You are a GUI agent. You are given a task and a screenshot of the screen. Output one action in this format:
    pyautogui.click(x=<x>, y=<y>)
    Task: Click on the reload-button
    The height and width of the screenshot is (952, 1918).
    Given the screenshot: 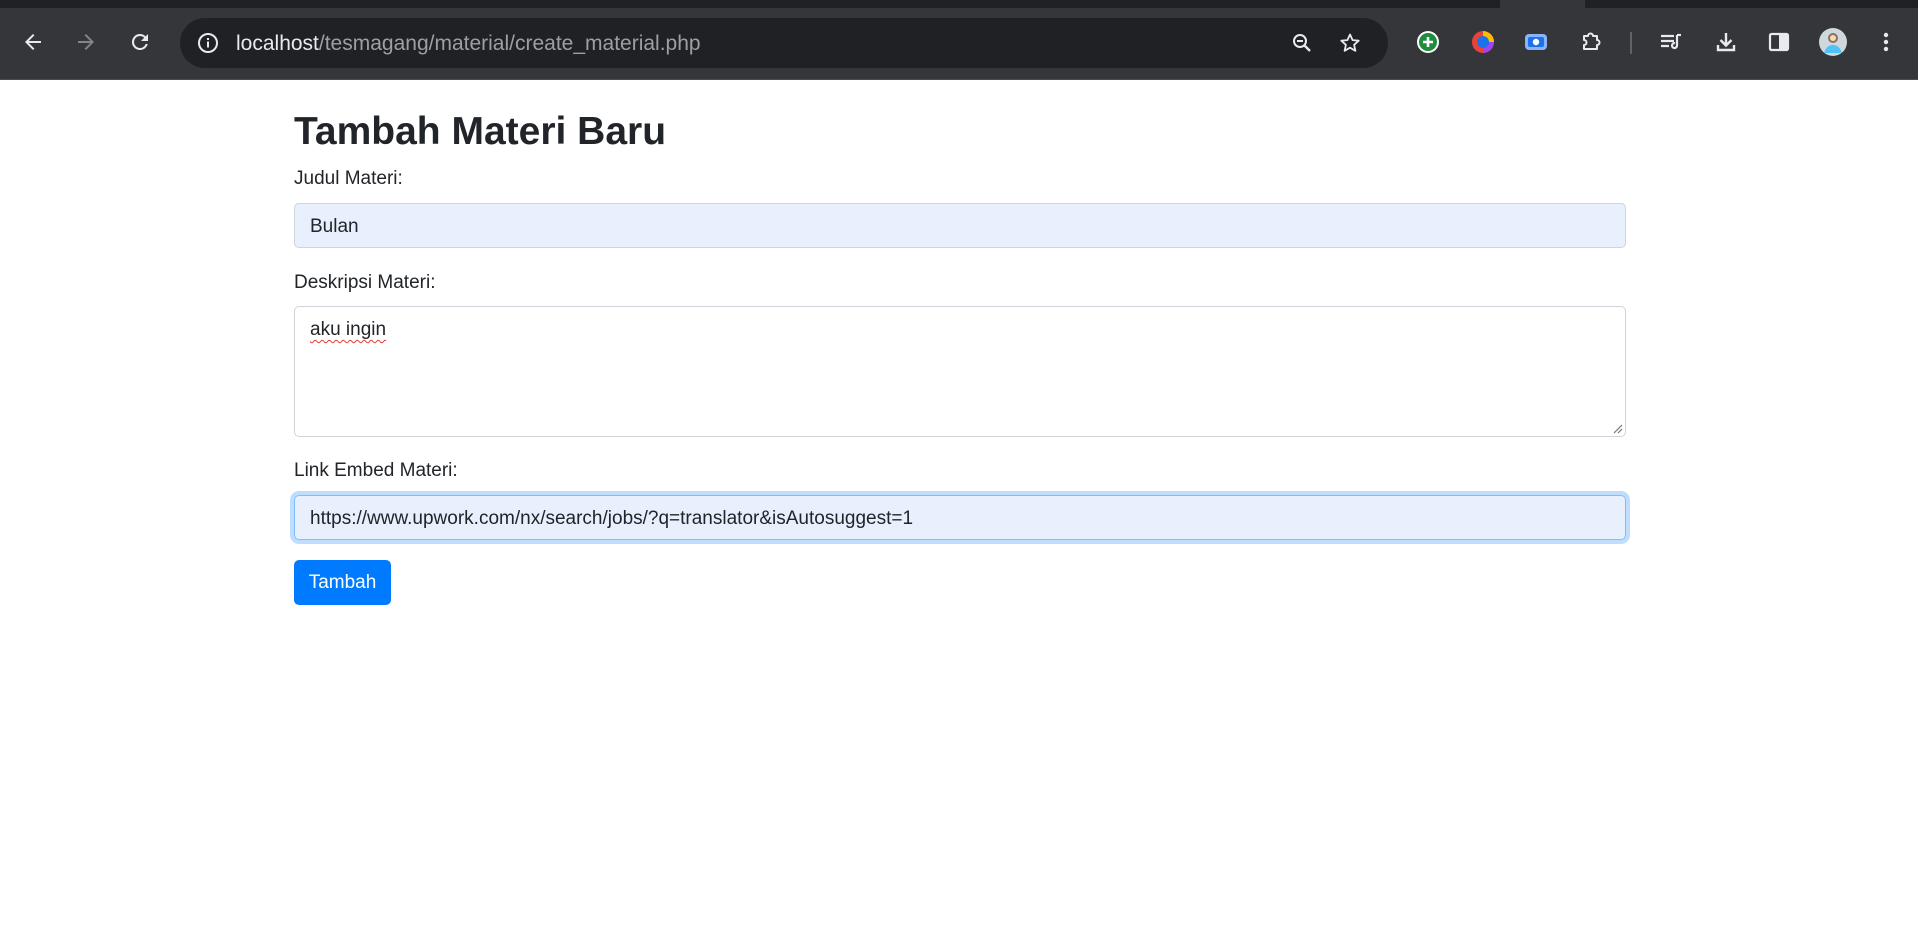 What is the action you would take?
    pyautogui.click(x=140, y=42)
    